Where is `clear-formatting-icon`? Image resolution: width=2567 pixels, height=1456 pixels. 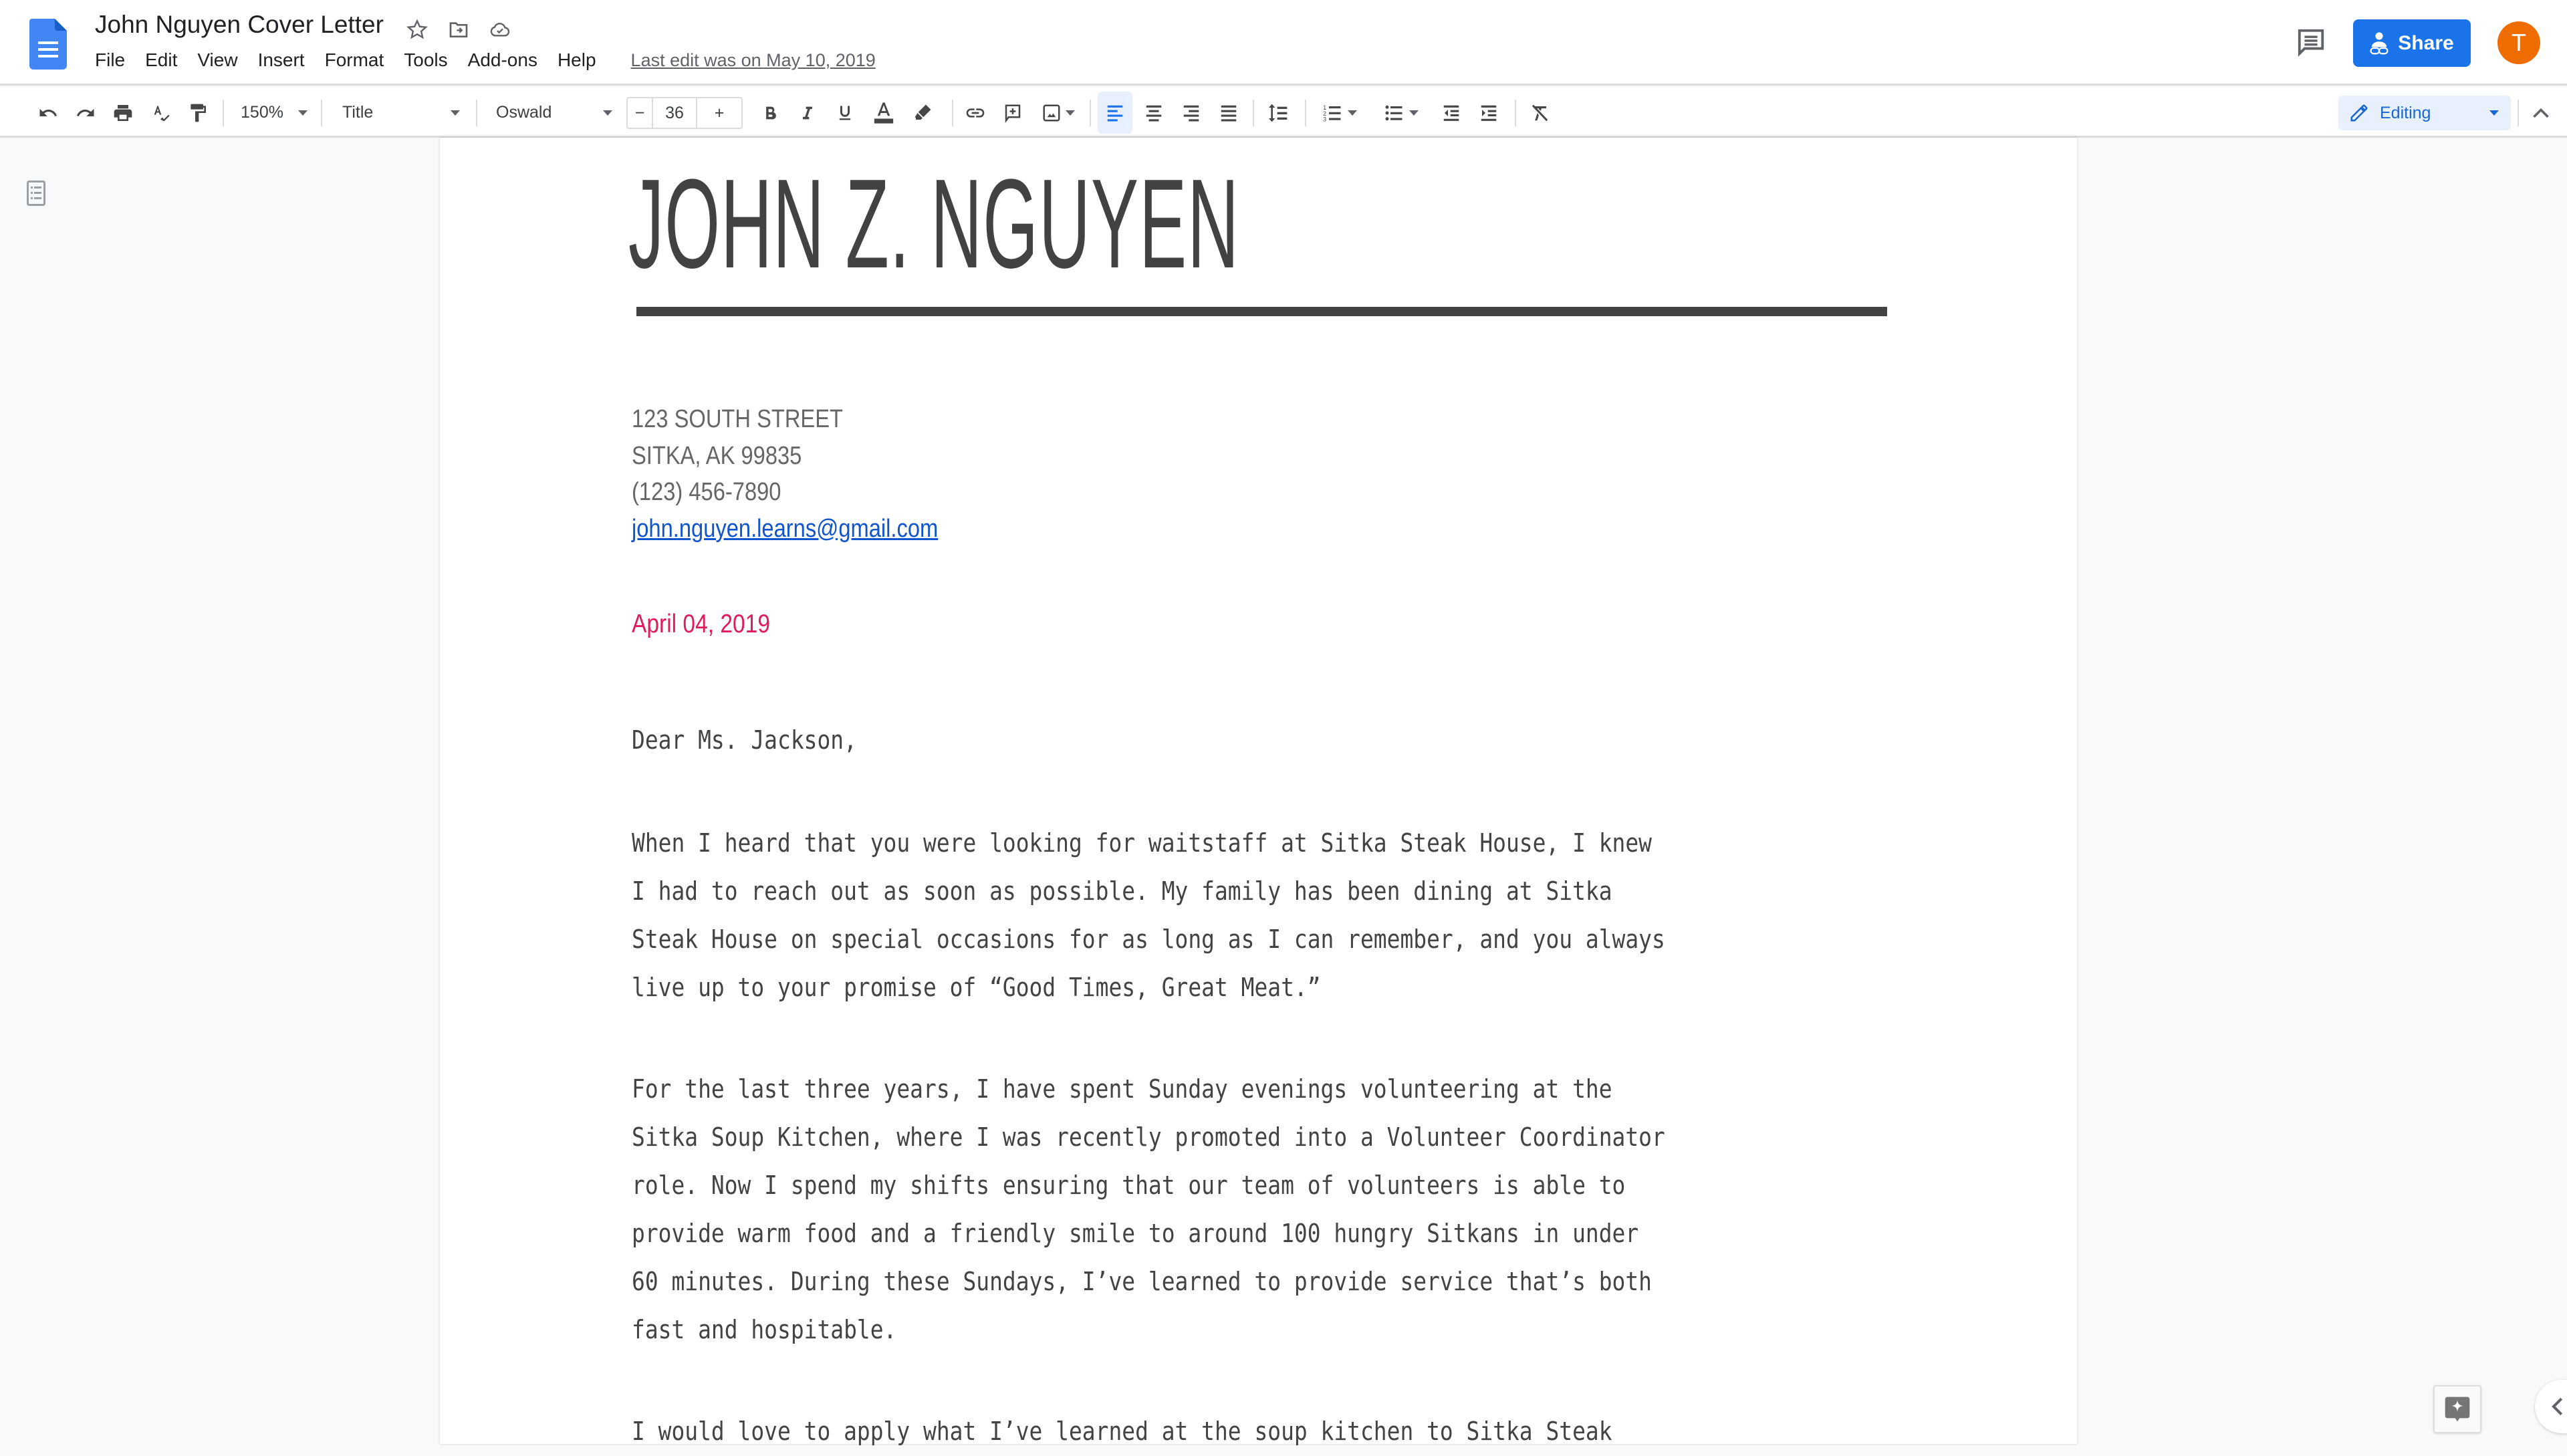
clear-formatting-icon is located at coordinates (1540, 112).